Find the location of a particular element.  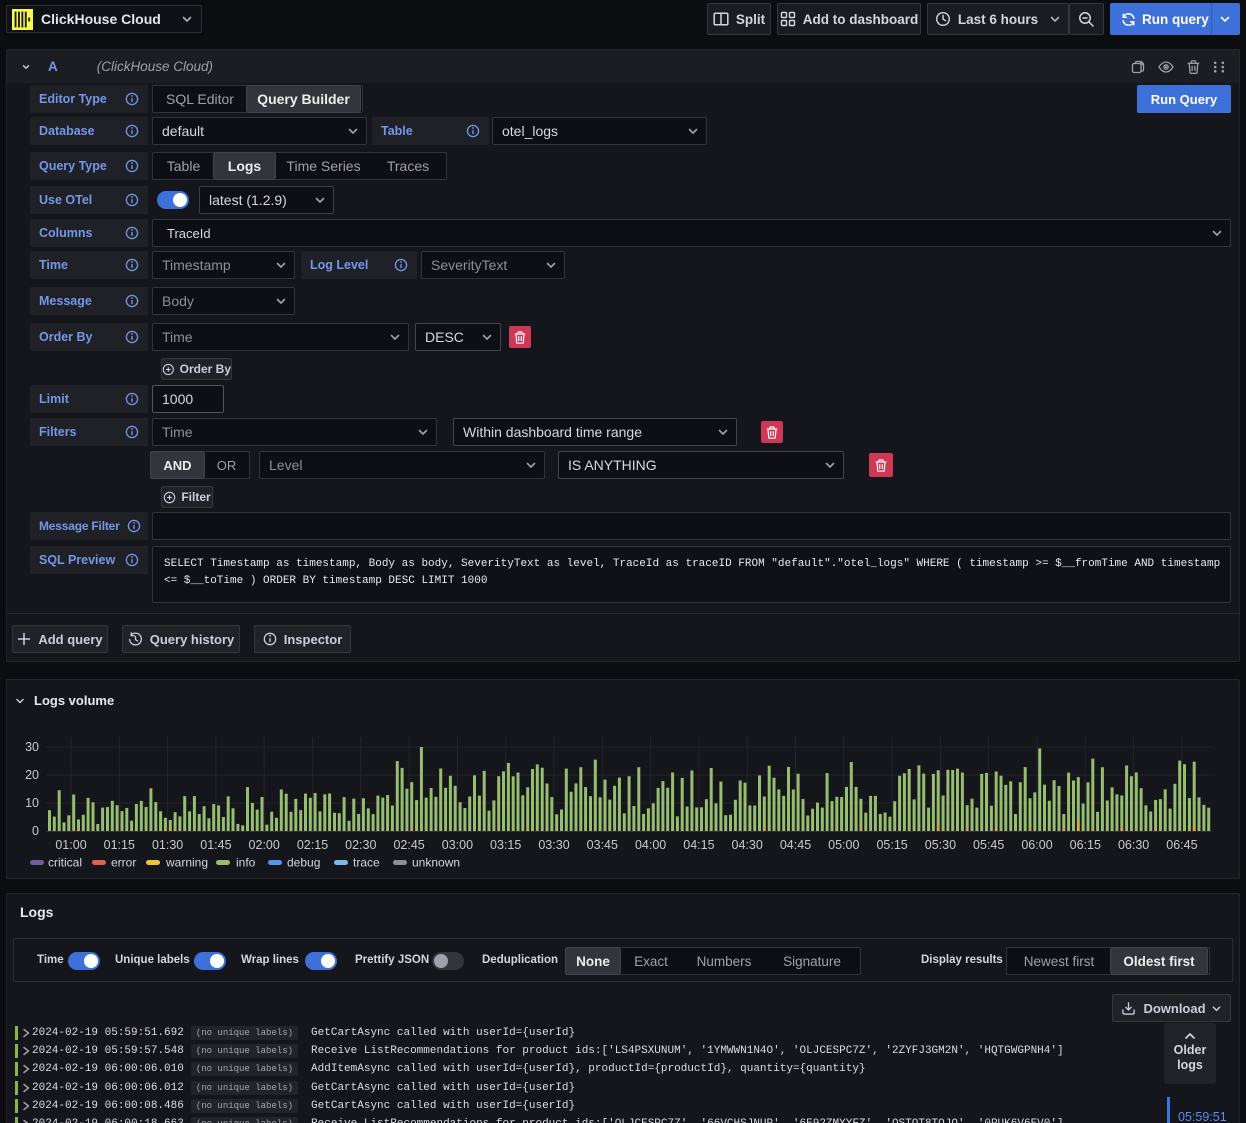

svg-text: 05:30 is located at coordinates (940, 845).